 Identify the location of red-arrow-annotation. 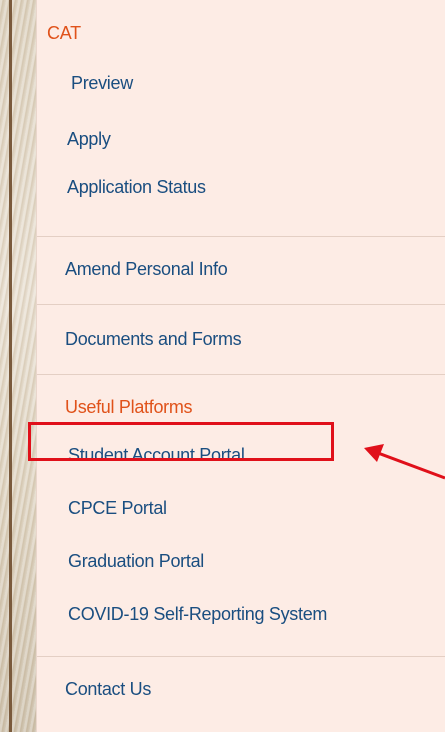
(404, 462).